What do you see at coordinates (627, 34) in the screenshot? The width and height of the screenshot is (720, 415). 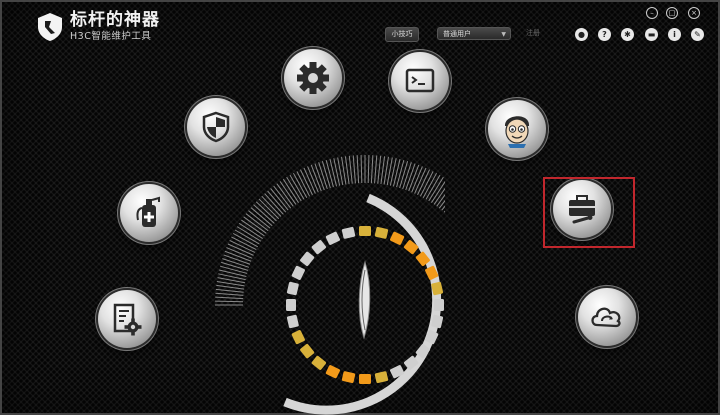 I see `settings-icon: ✱` at bounding box center [627, 34].